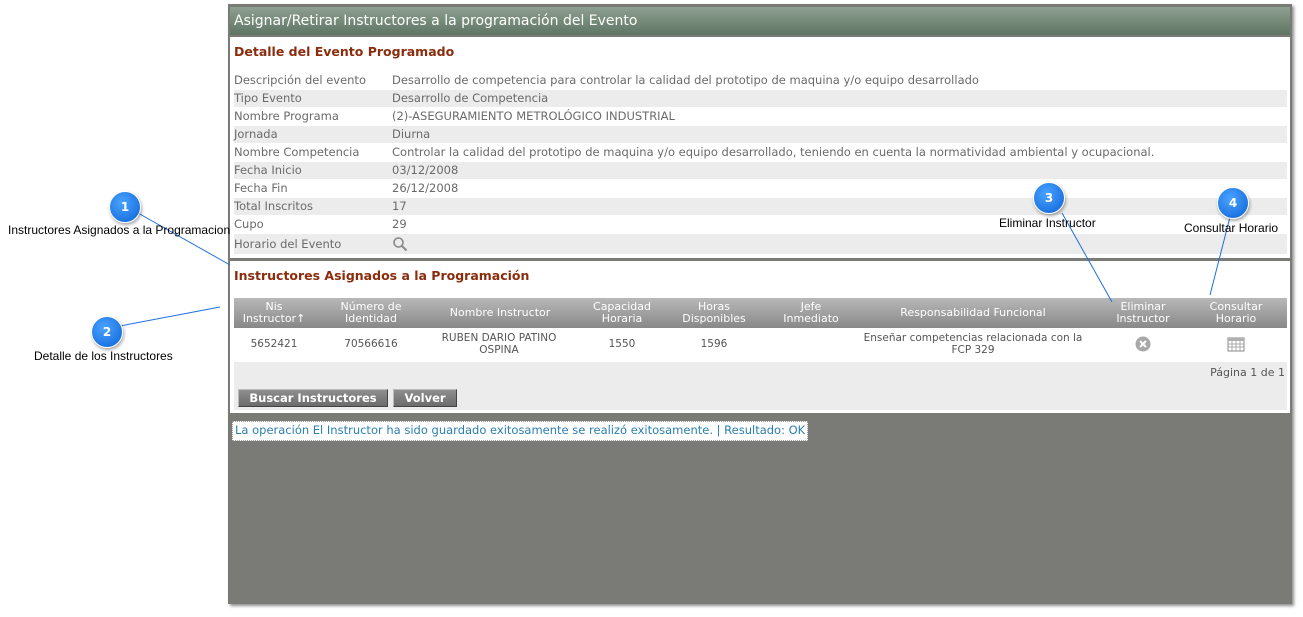  What do you see at coordinates (107, 332) in the screenshot?
I see `callout-badge-2: 2` at bounding box center [107, 332].